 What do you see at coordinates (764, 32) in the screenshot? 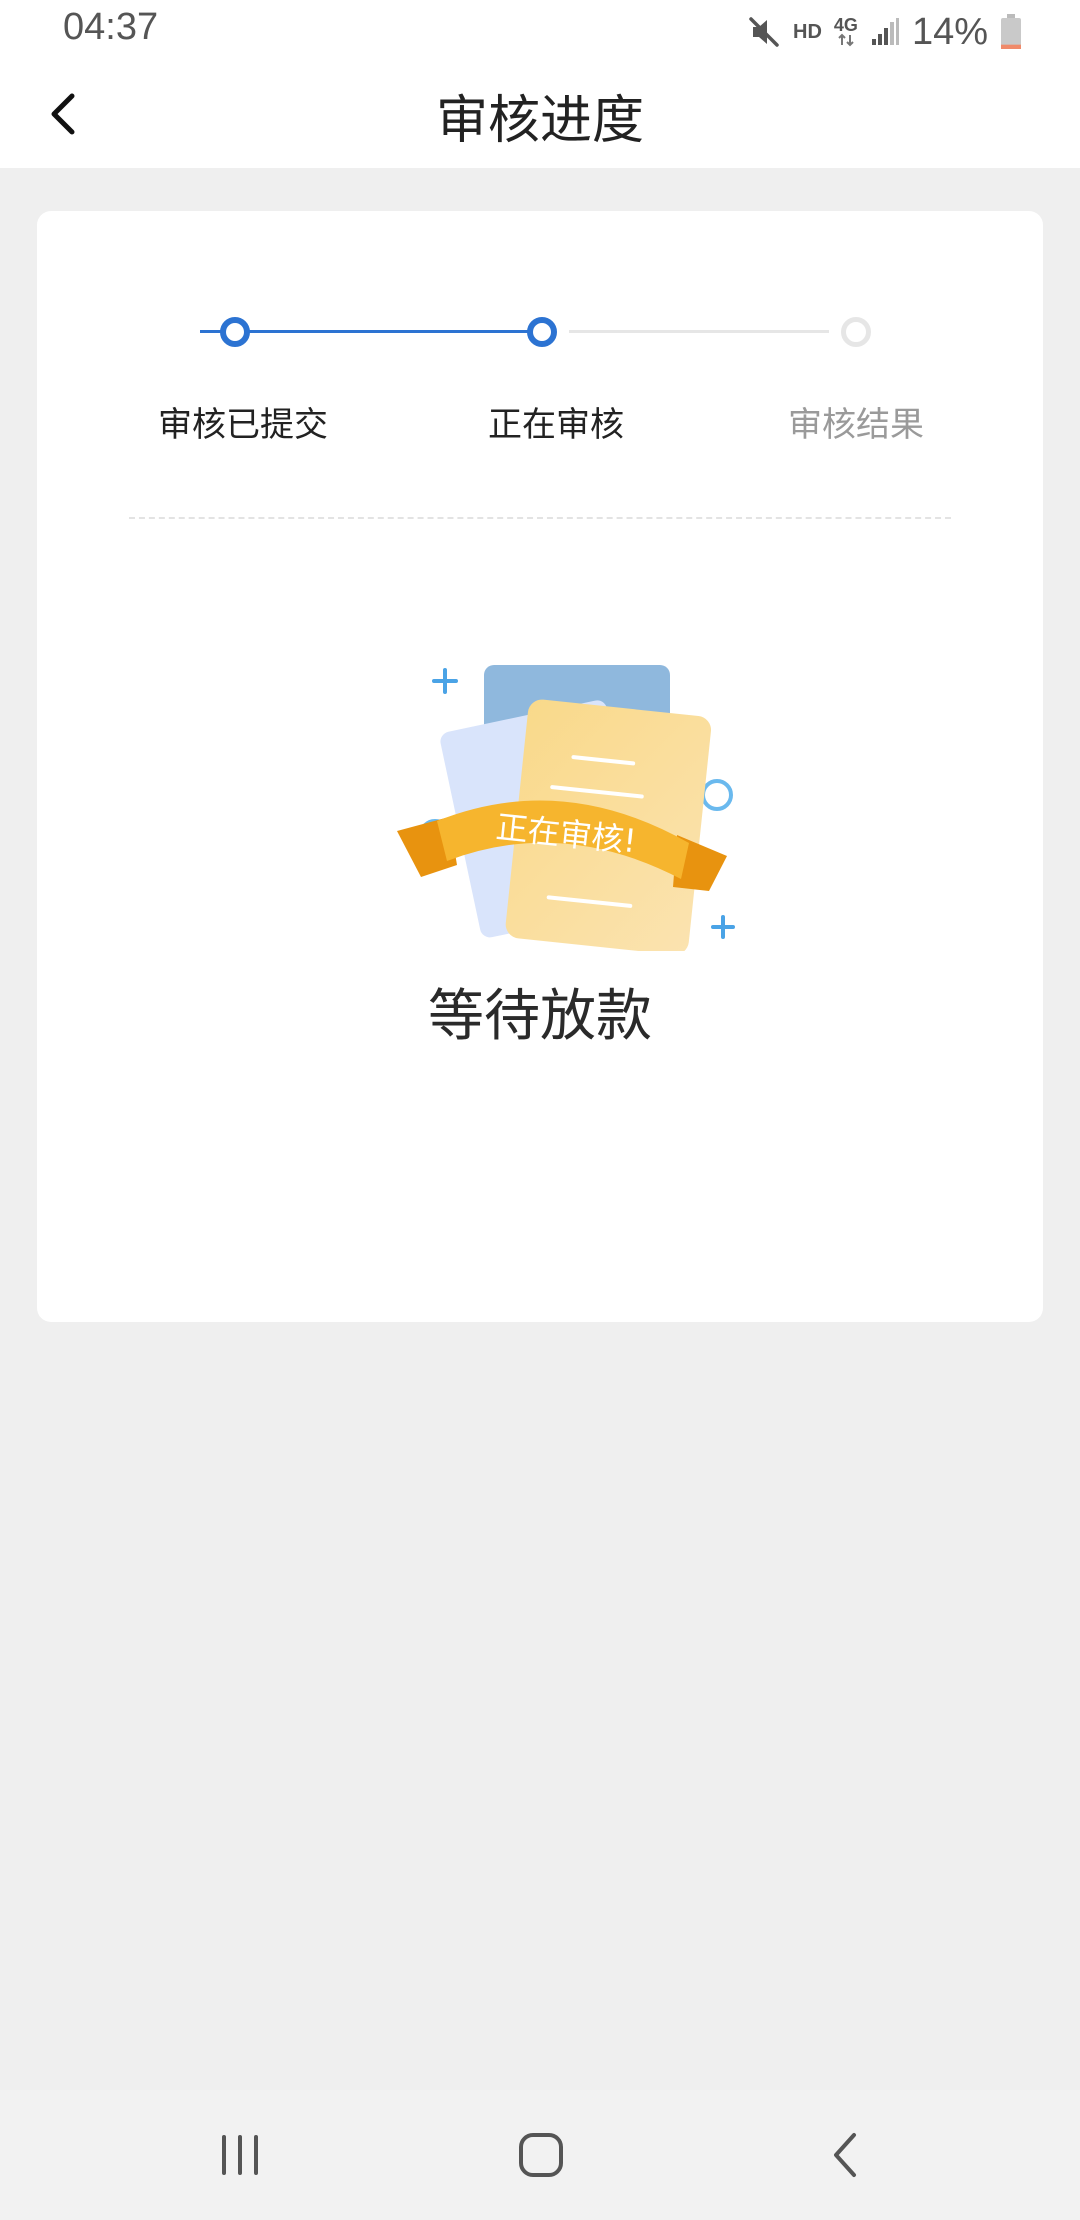
I see `mute-icon` at bounding box center [764, 32].